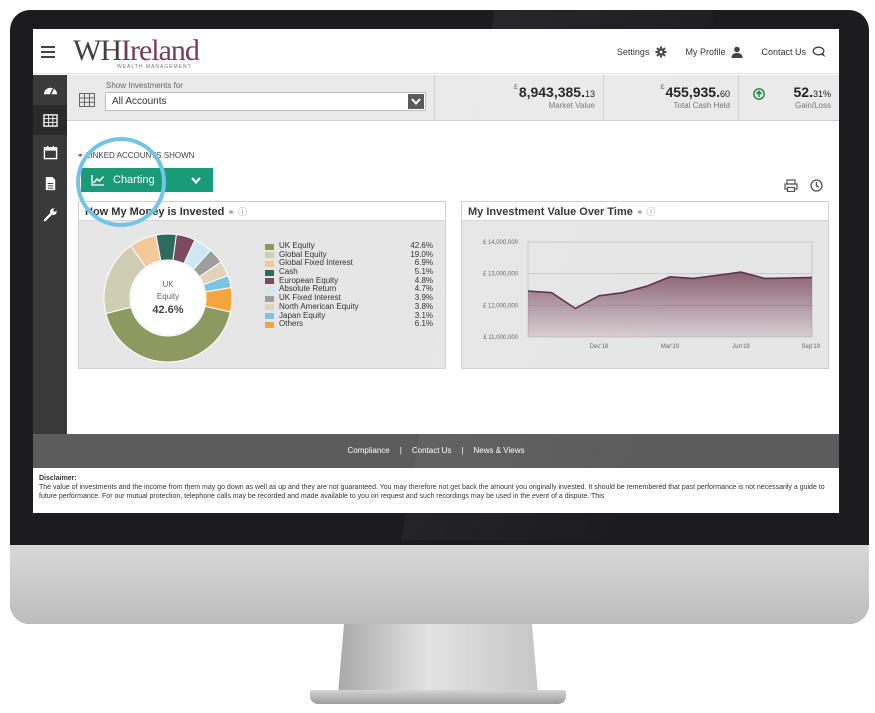 The image size is (875, 713). I want to click on chart-toolbar, so click(803, 185).